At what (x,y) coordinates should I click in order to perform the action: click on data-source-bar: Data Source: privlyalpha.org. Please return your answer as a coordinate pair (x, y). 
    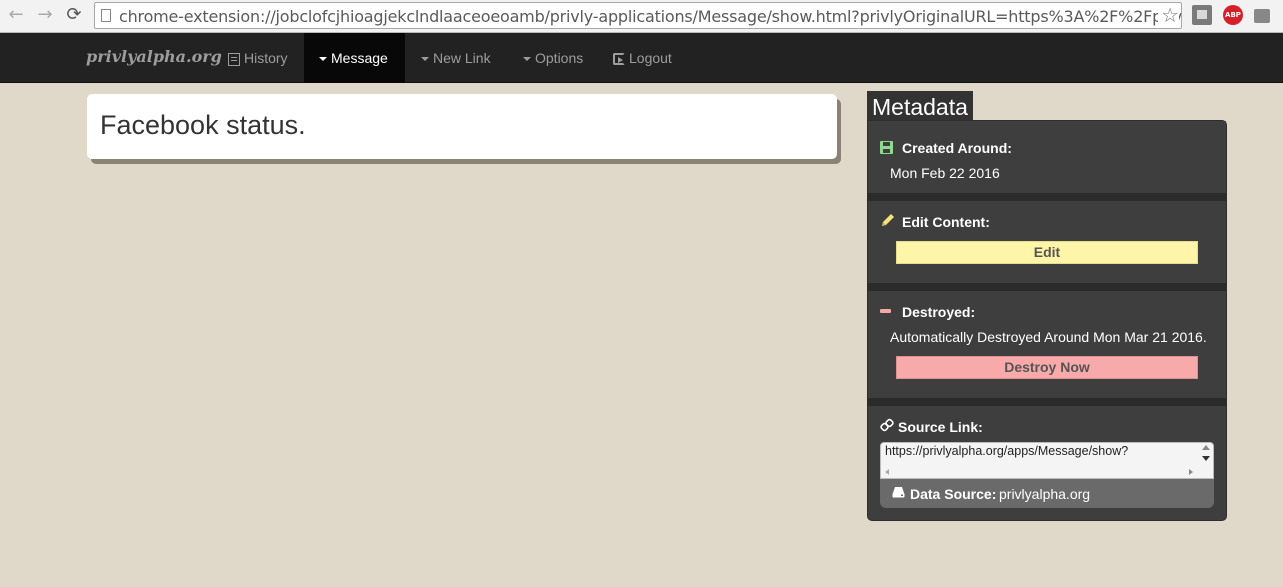
    Looking at the image, I should click on (1047, 493).